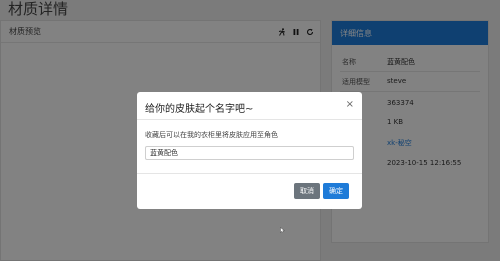 The width and height of the screenshot is (500, 261). What do you see at coordinates (350, 104) in the screenshot?
I see `close-icon: ×` at bounding box center [350, 104].